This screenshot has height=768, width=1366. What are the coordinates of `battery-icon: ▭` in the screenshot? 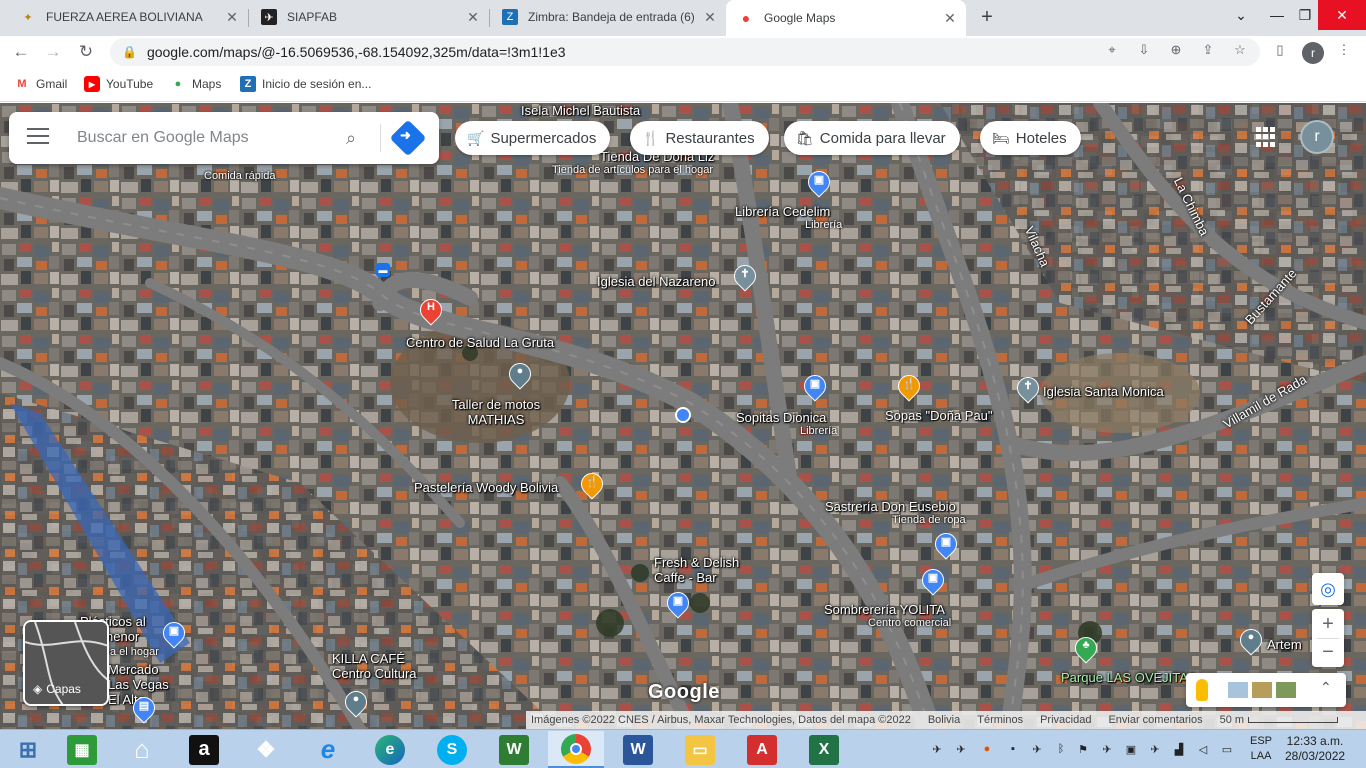 It's located at (1227, 749).